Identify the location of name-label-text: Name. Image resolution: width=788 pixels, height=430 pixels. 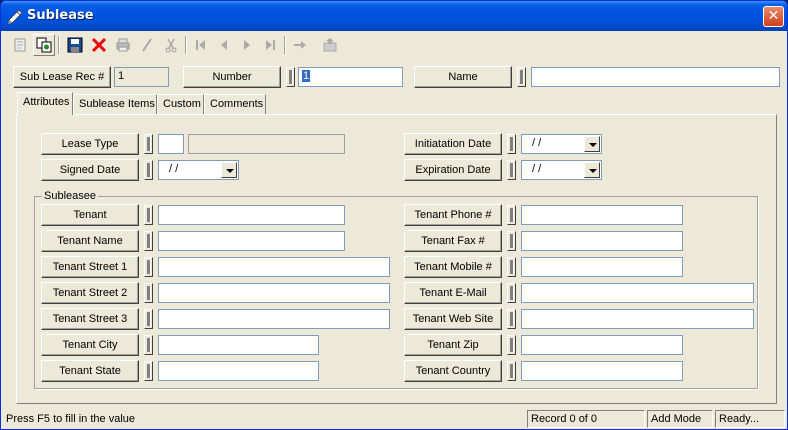
(463, 77).